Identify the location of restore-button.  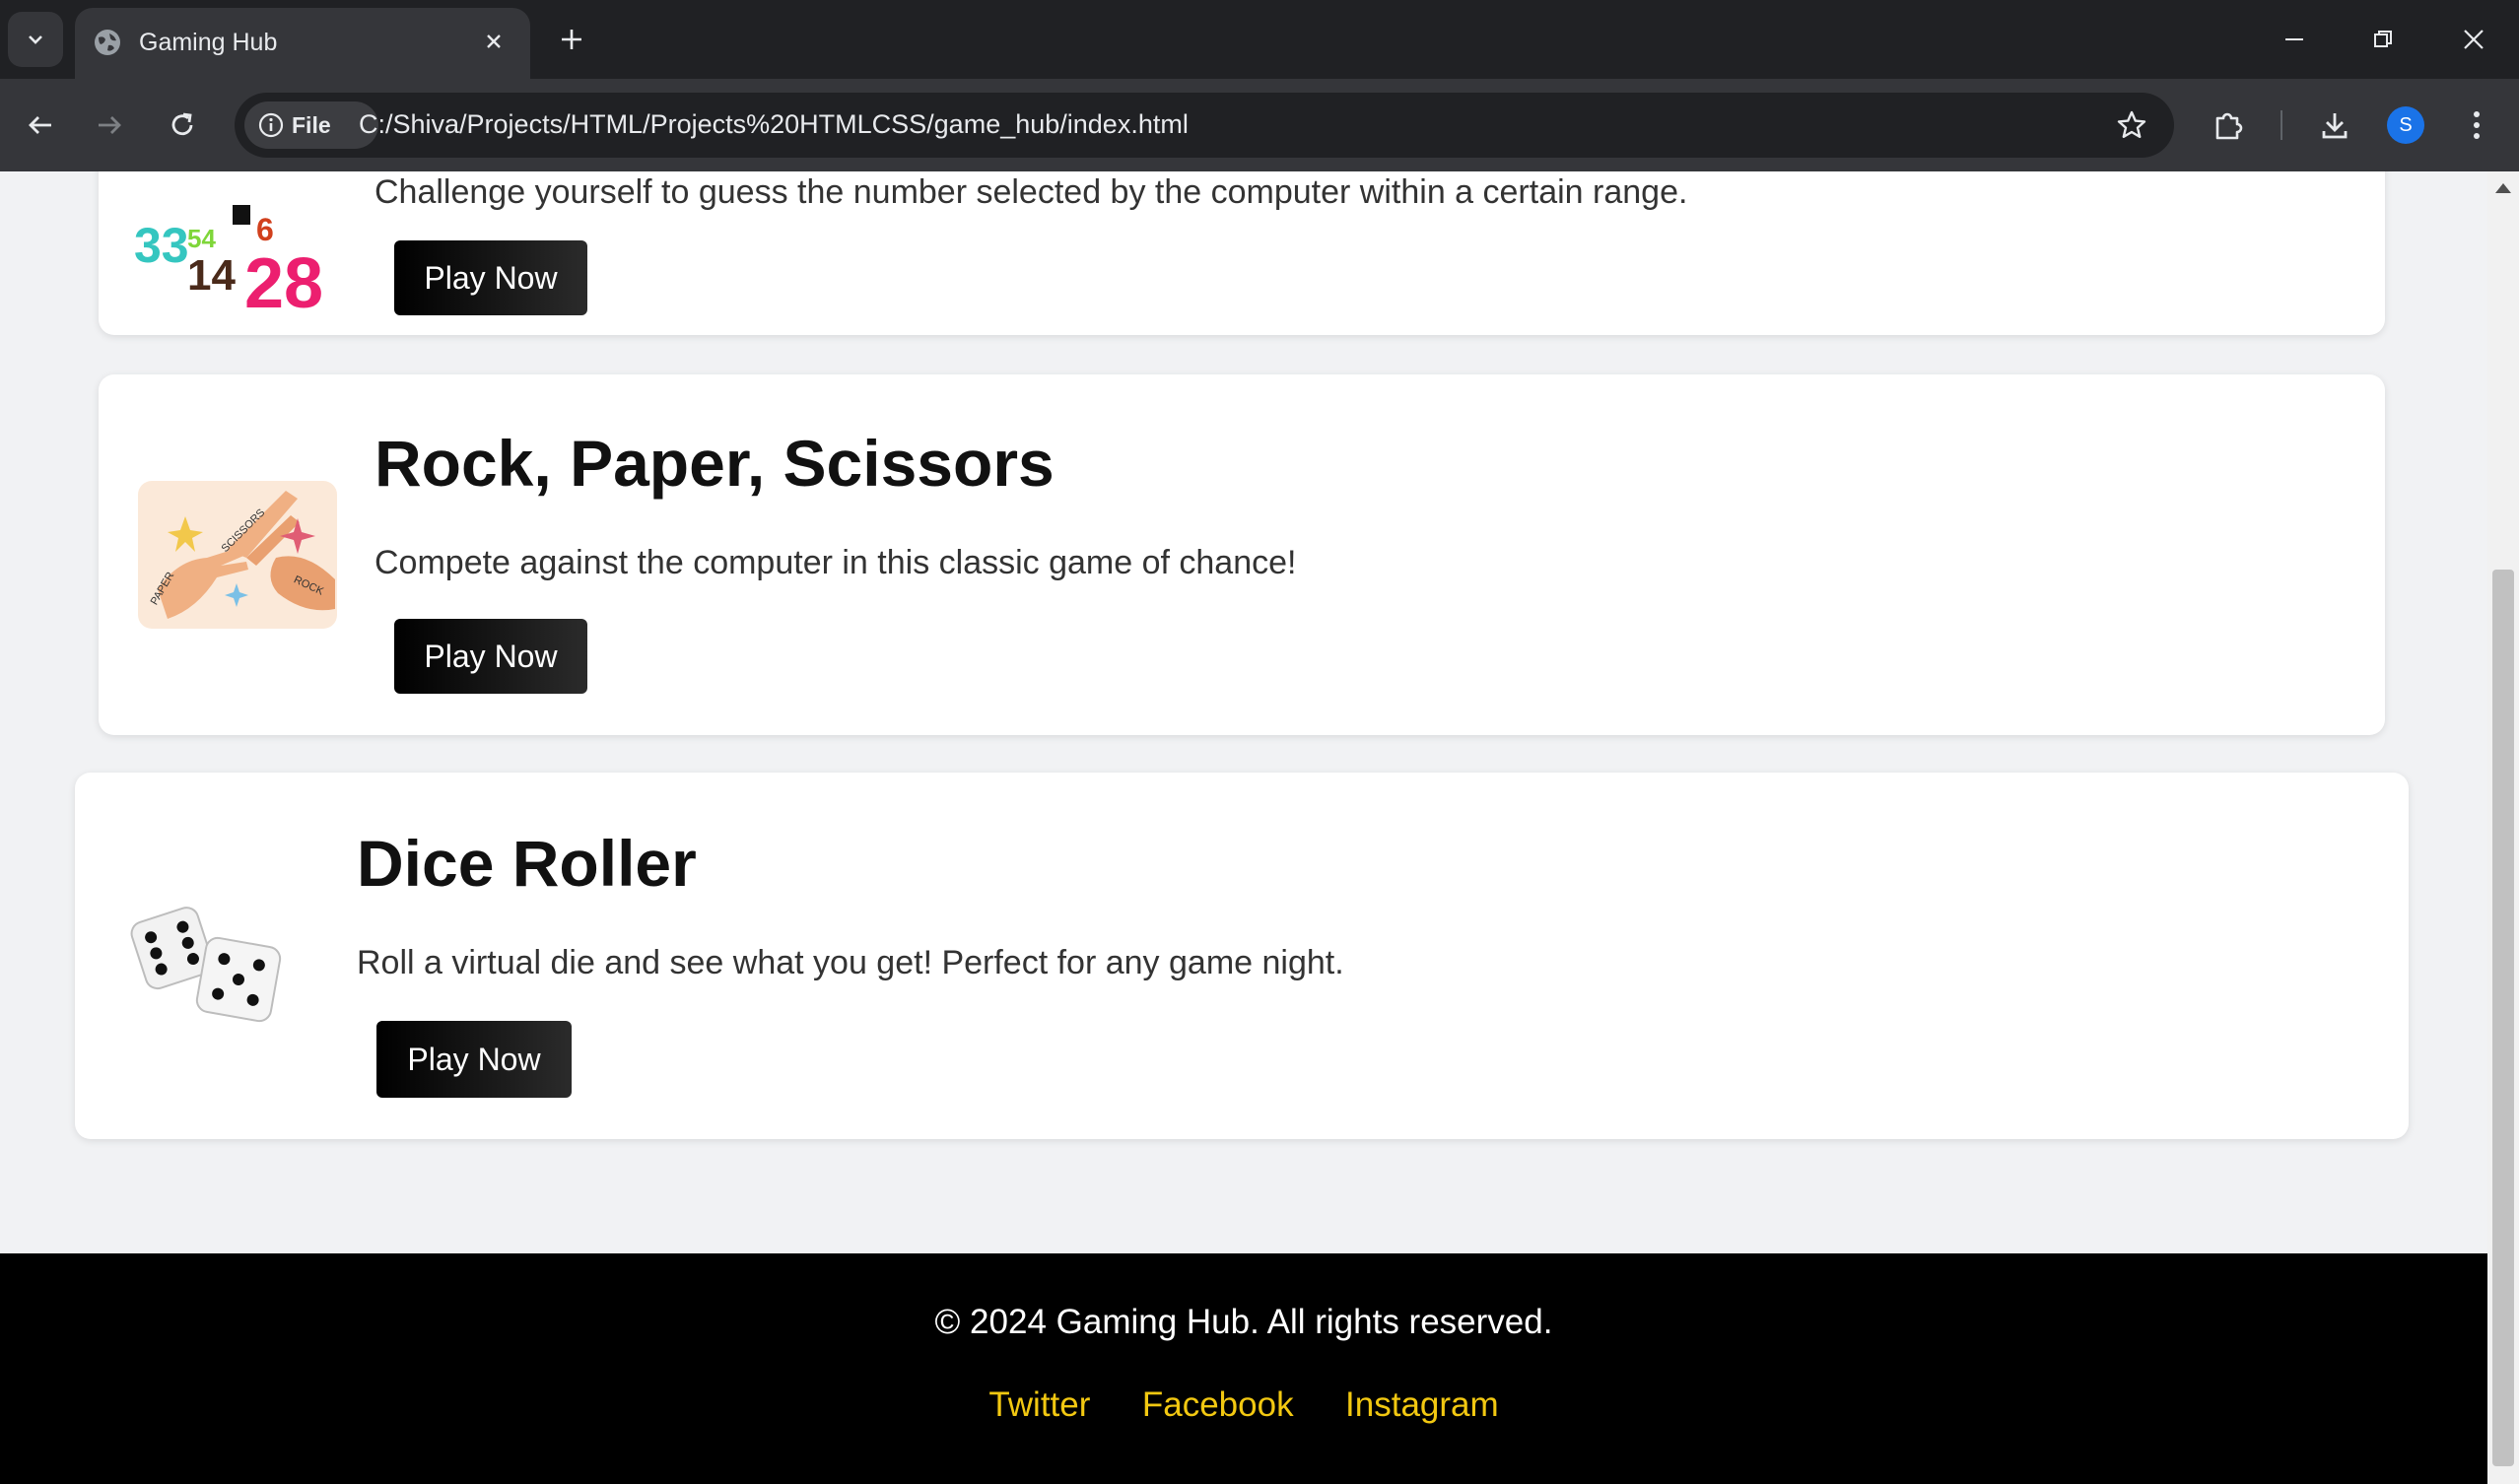
(2383, 39).